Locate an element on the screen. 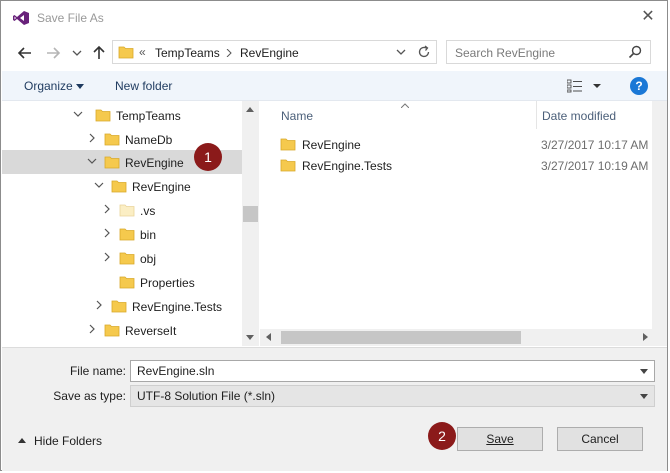  file-name-field: RevEngine.sln is located at coordinates (392, 371).